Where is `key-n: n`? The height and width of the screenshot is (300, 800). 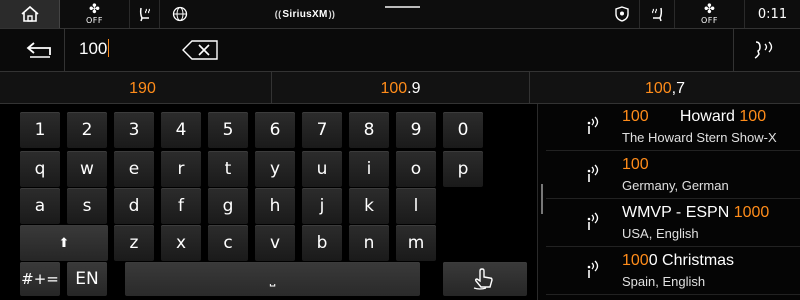 key-n: n is located at coordinates (369, 243).